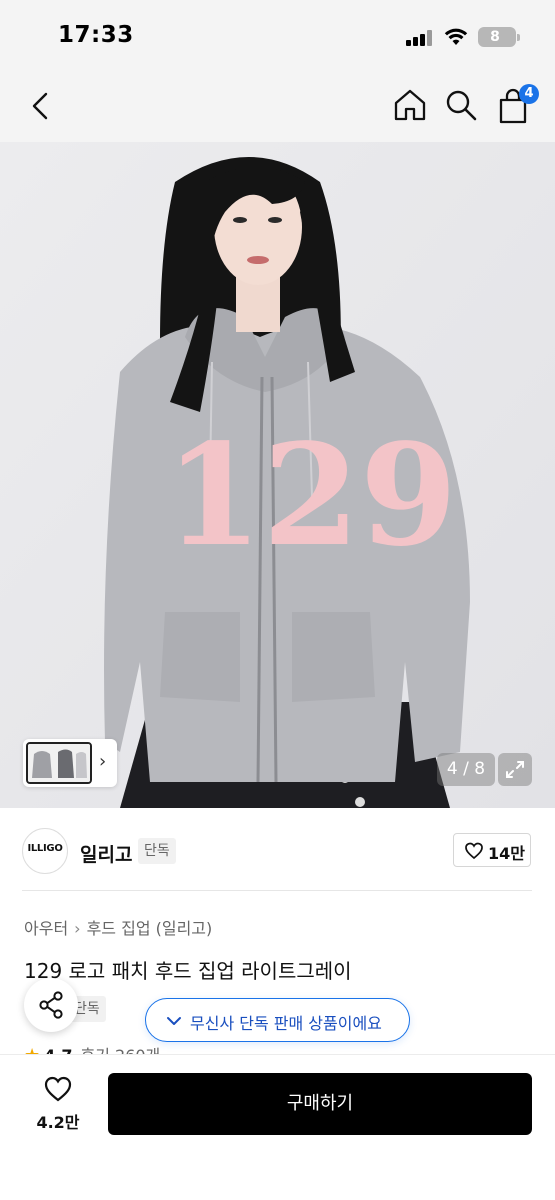  What do you see at coordinates (277, 36) in the screenshot?
I see `status-bar: 17:33 8` at bounding box center [277, 36].